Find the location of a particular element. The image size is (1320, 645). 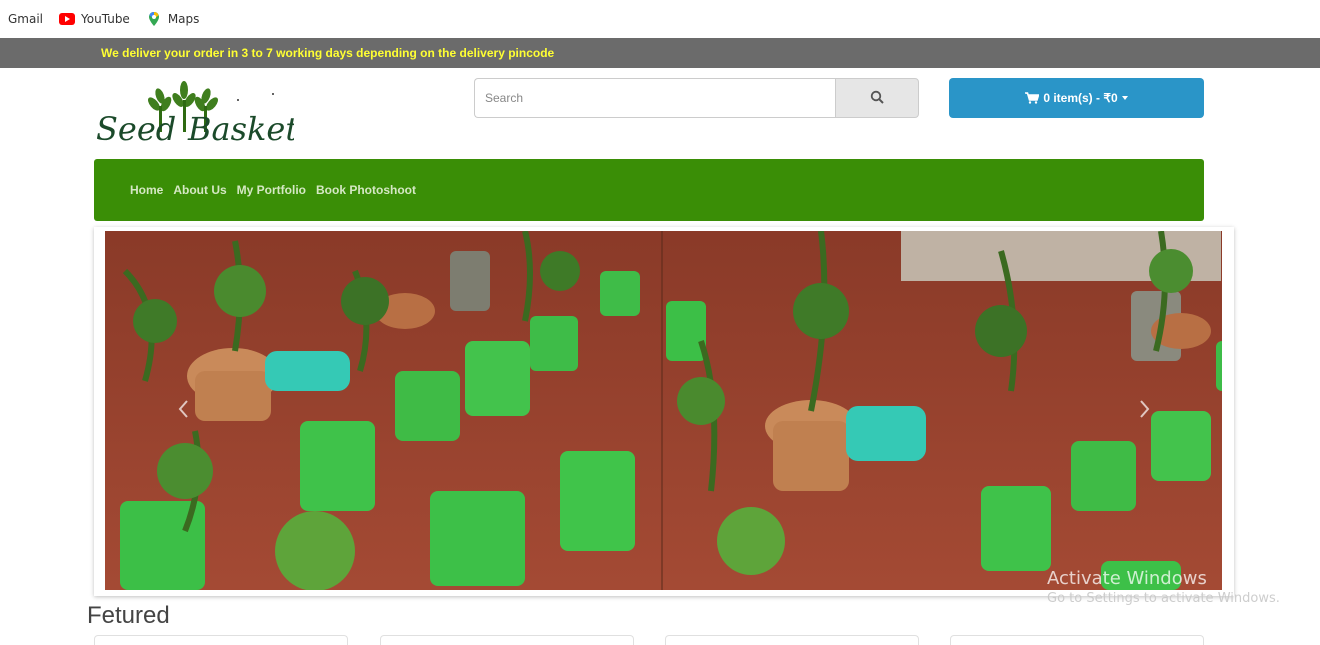

bookmark-label: YouTube is located at coordinates (105, 19).